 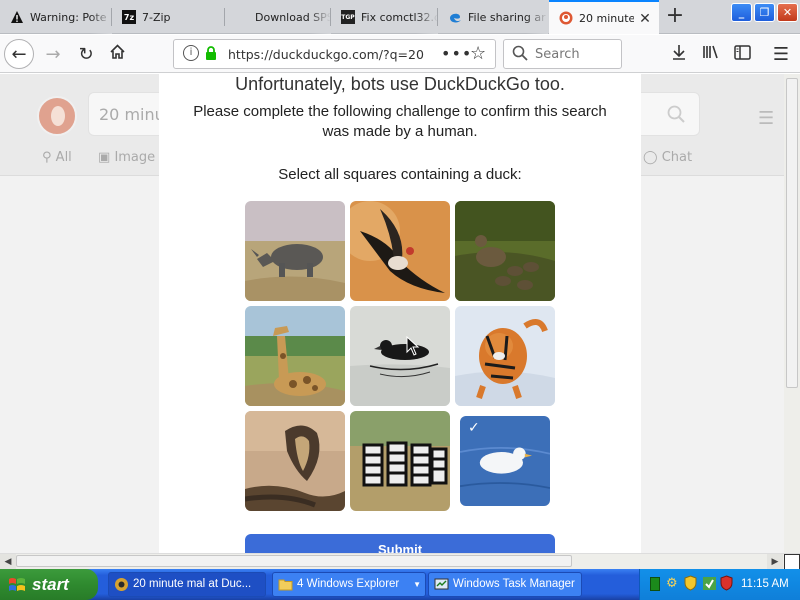 I want to click on library-icon, so click(x=711, y=54).